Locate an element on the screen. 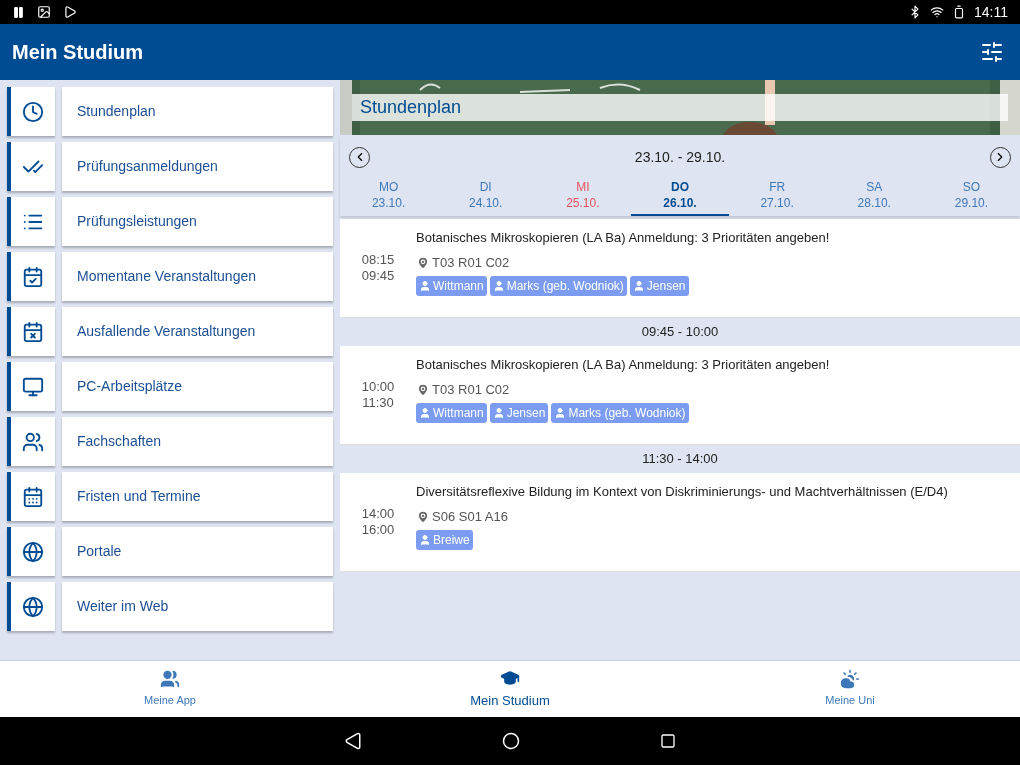 Image resolution: width=1020 pixels, height=765 pixels. section-title: Stundenplan is located at coordinates (411, 107).